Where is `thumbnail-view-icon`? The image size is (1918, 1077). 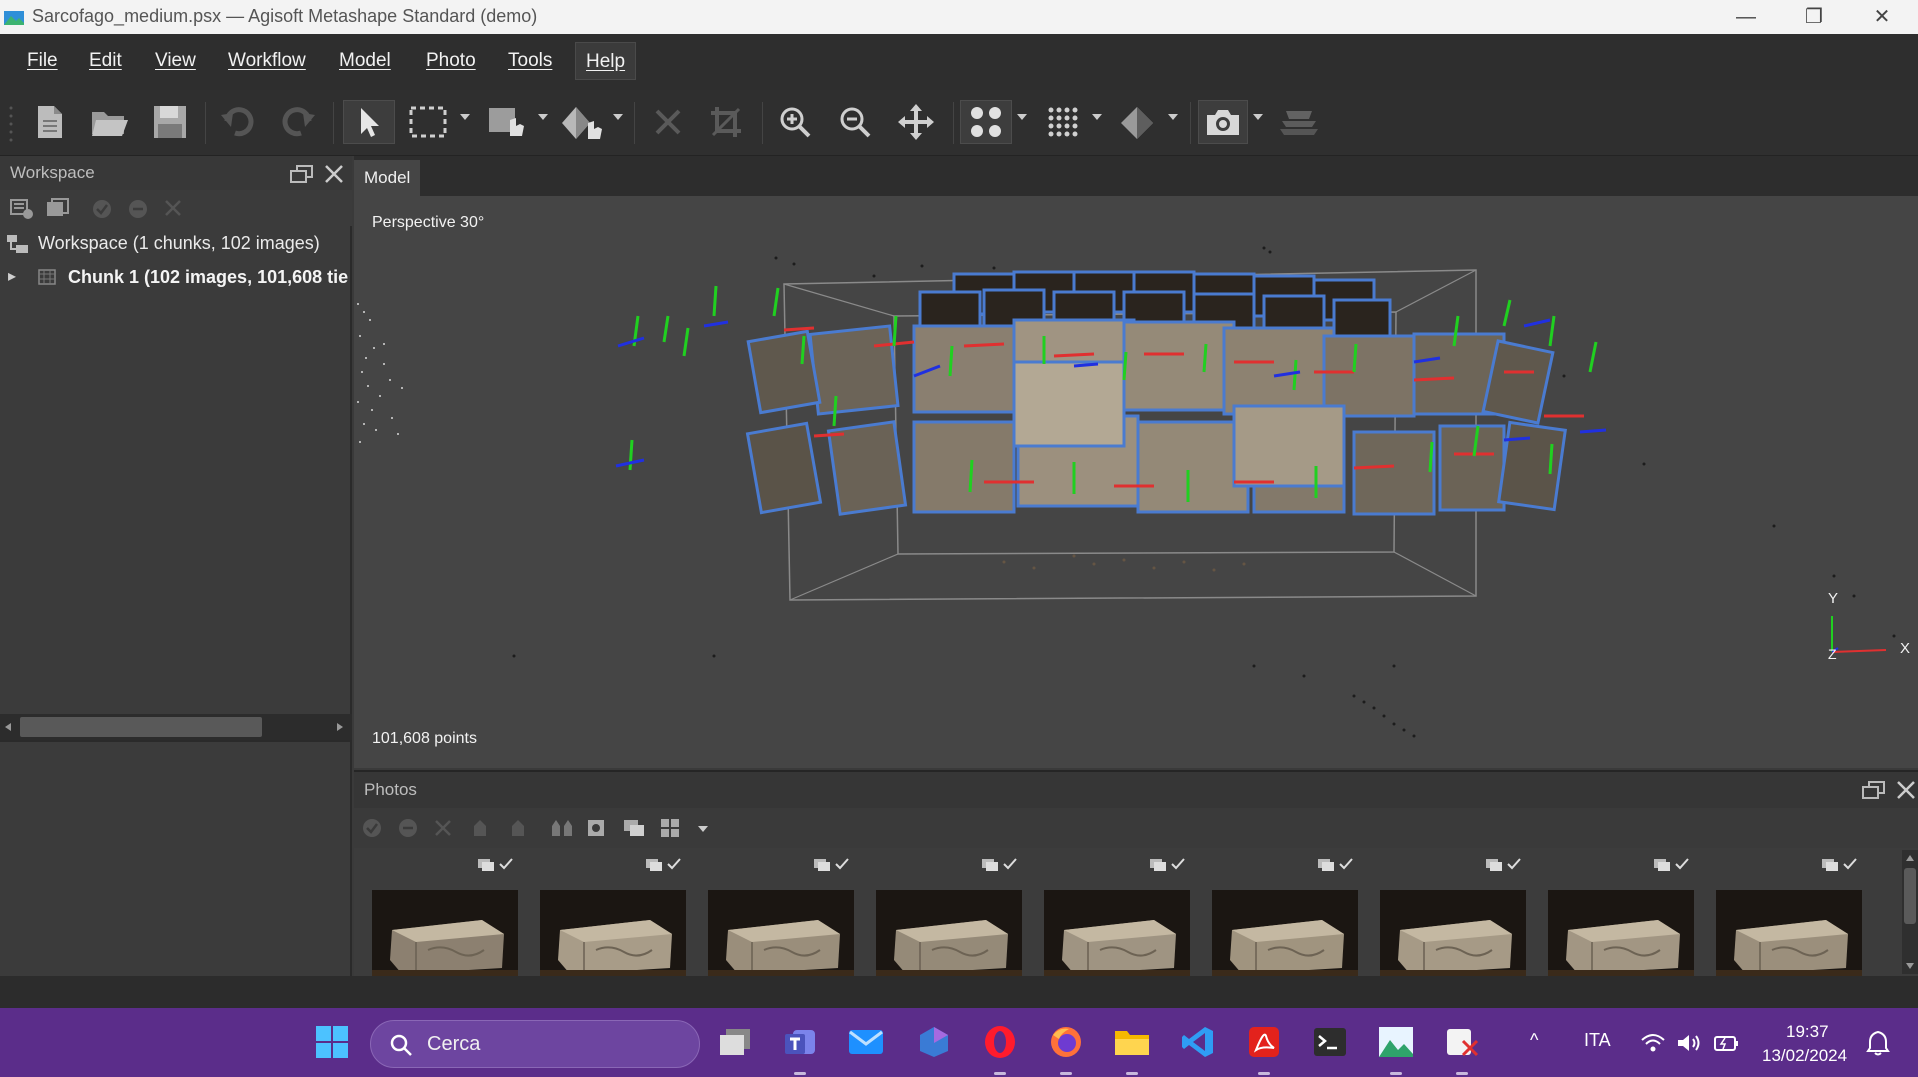
thumbnail-view-icon is located at coordinates (634, 828).